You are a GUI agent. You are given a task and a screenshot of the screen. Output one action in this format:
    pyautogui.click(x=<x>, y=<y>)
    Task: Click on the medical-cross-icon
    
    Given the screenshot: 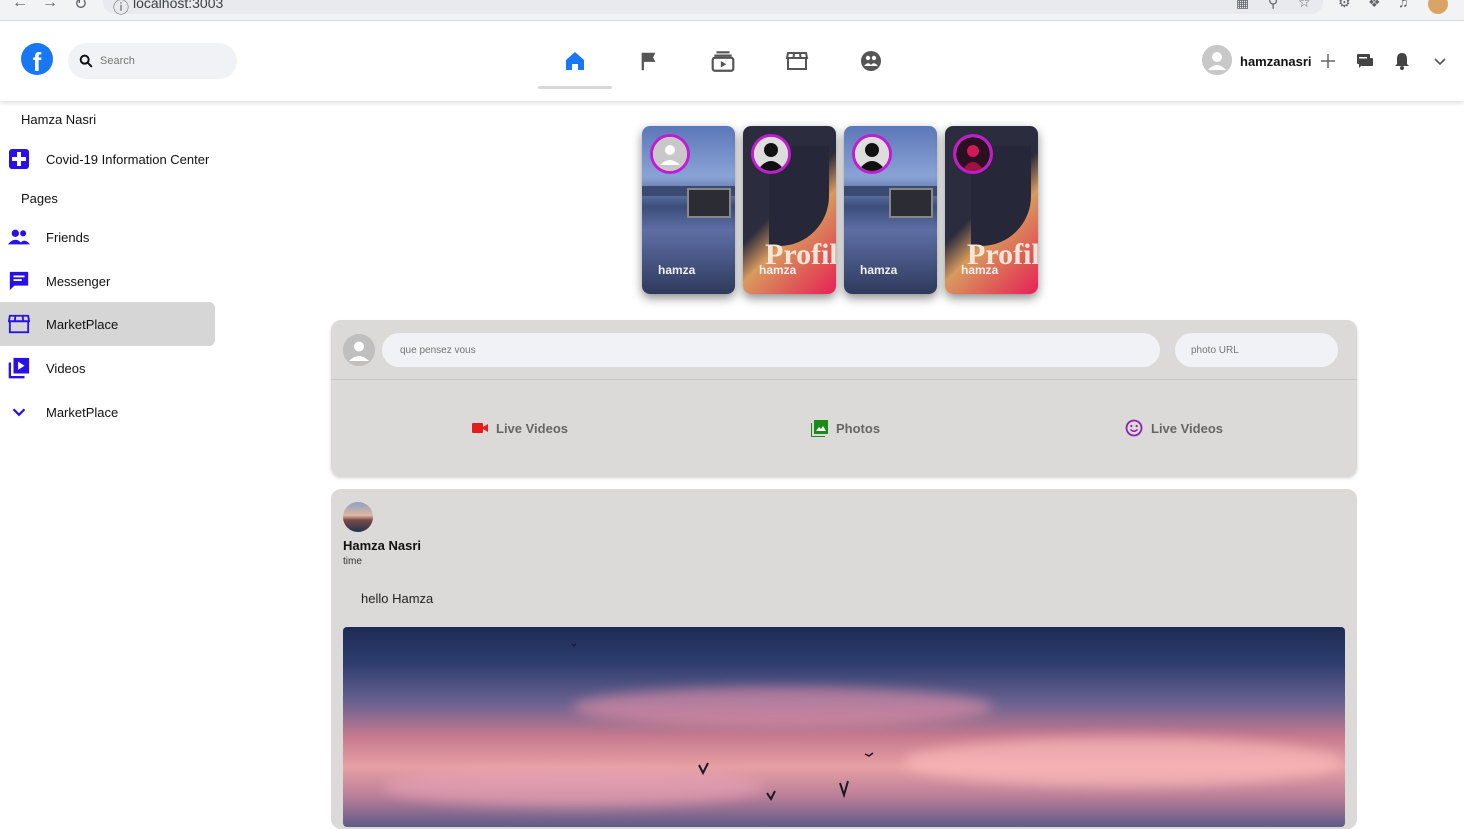 What is the action you would take?
    pyautogui.click(x=19, y=159)
    